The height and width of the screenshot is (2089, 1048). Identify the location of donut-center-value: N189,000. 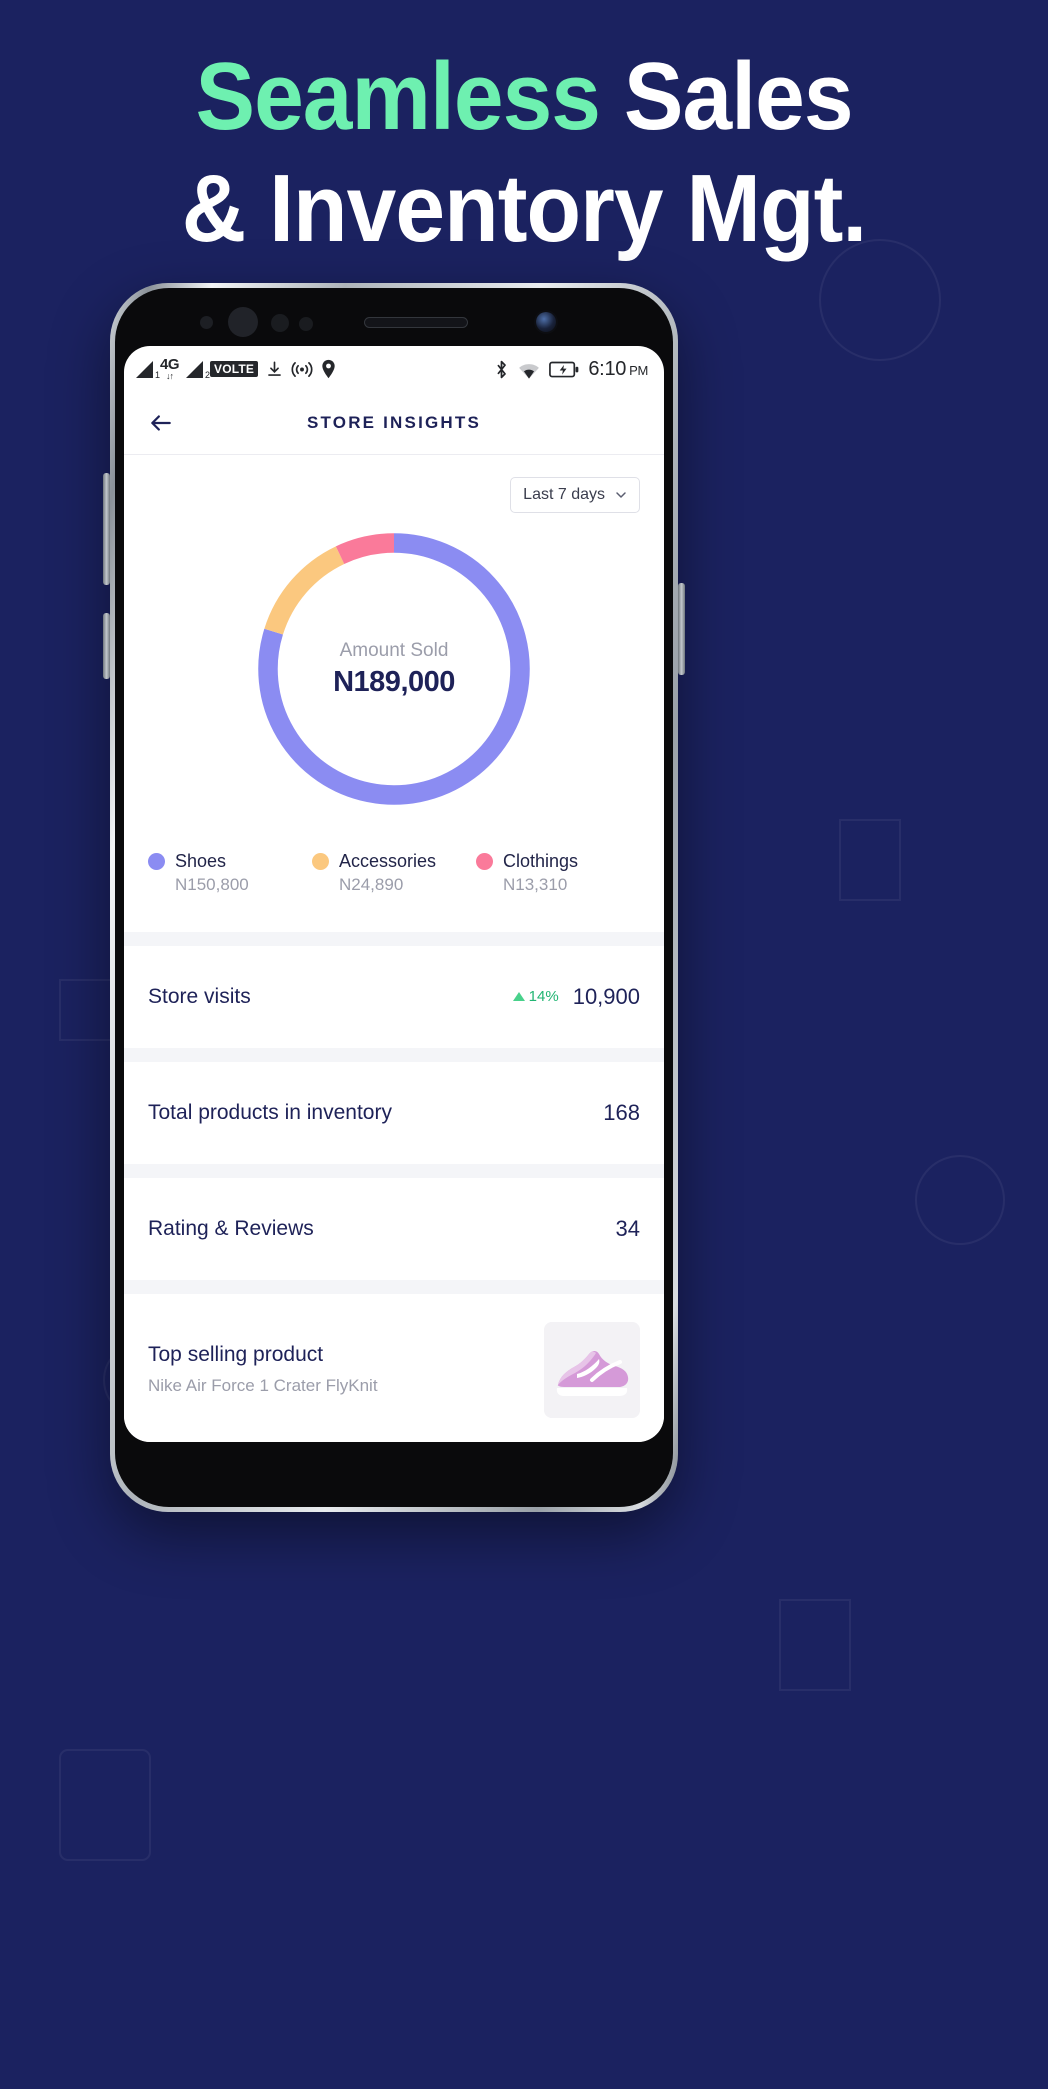
(394, 681).